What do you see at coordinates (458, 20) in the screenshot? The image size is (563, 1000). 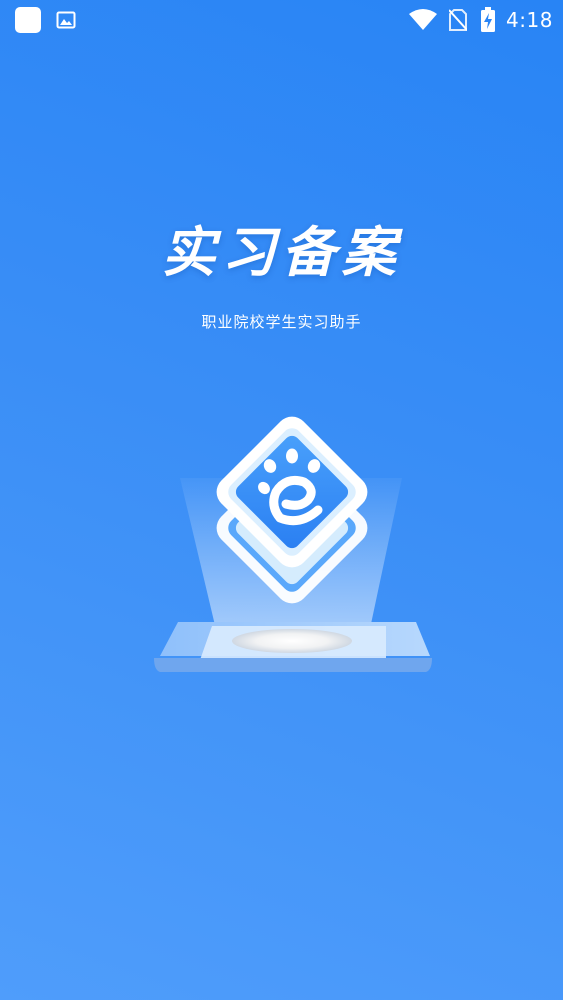 I see `no-sim-icon` at bounding box center [458, 20].